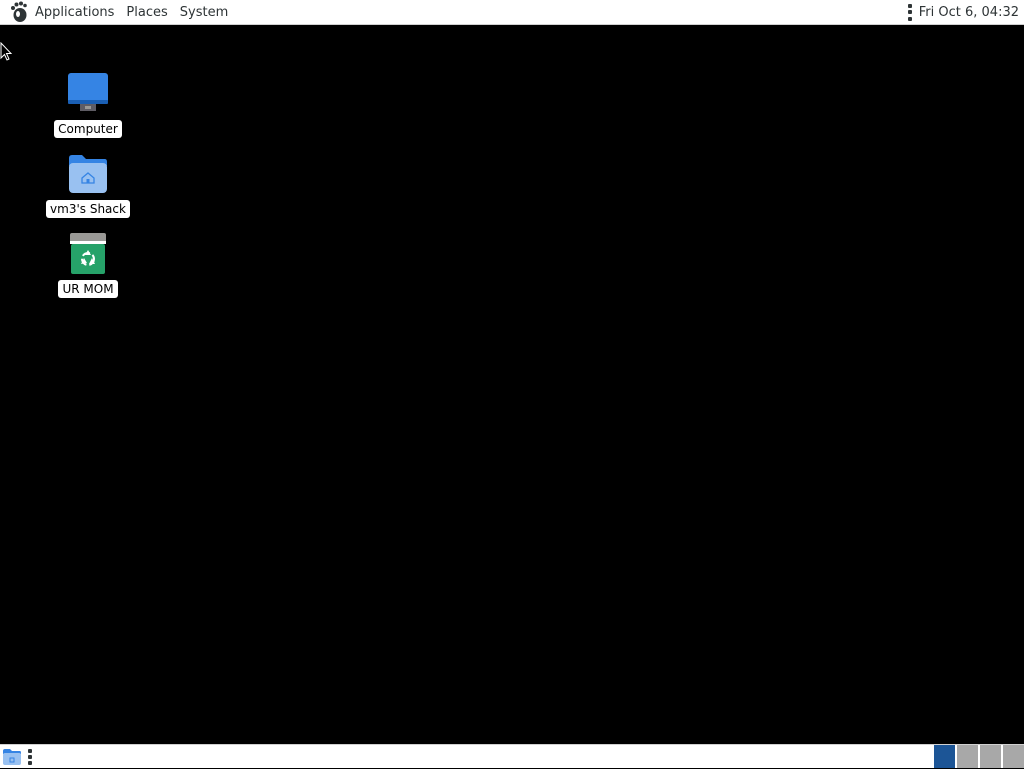 The height and width of the screenshot is (769, 1024). Describe the element at coordinates (88, 174) in the screenshot. I see `home-folder-icon` at that location.